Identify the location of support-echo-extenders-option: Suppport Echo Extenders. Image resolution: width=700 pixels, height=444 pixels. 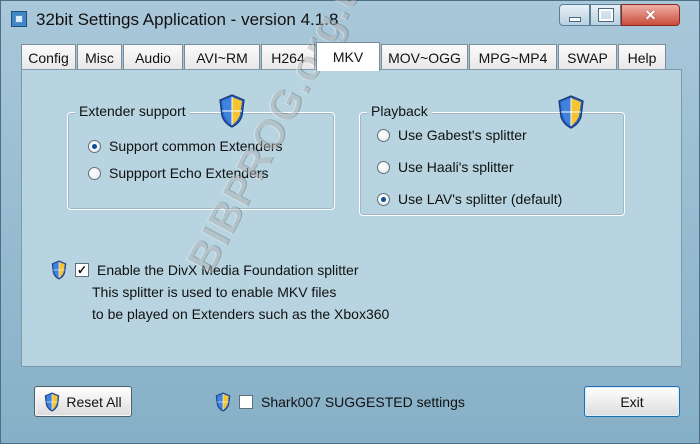
(178, 173).